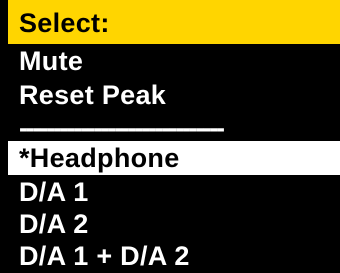 This screenshot has width=340, height=273. I want to click on menu-item-label: D/A 2, so click(54, 224).